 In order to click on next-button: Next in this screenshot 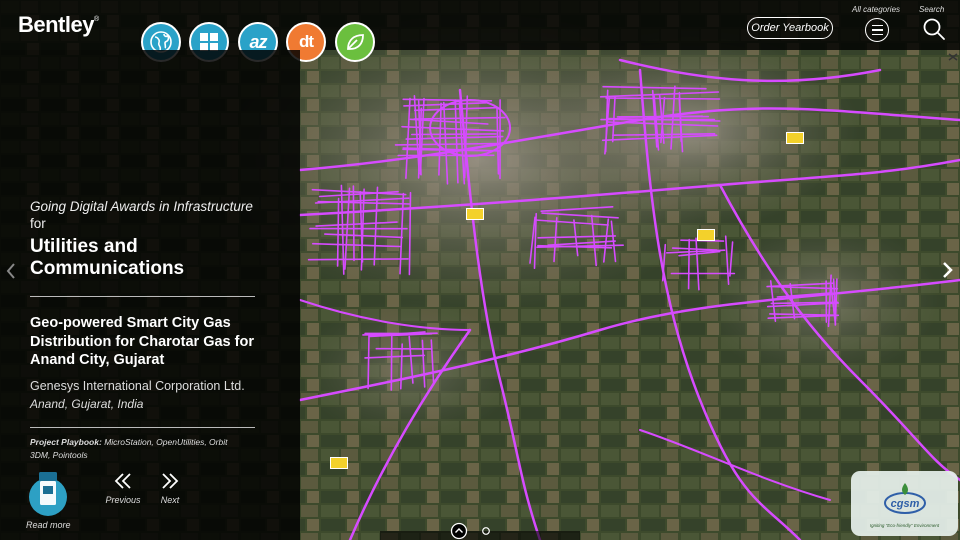, I will do `click(170, 488)`.